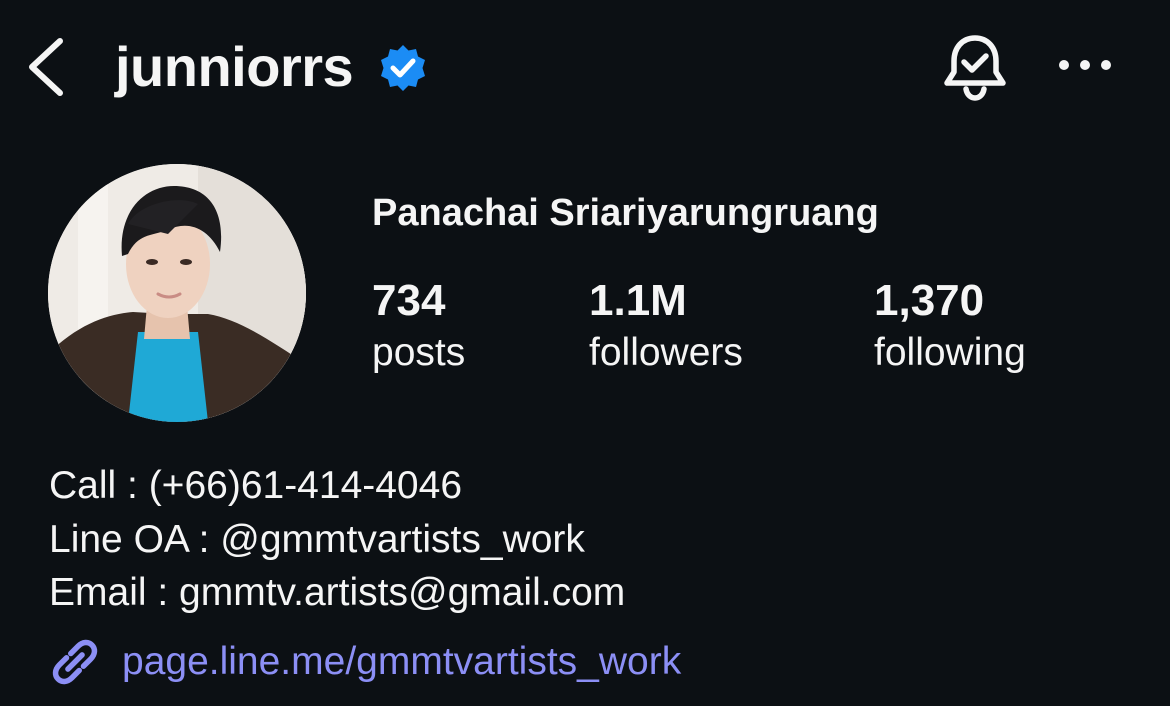  What do you see at coordinates (234, 66) in the screenshot?
I see `profile-username: junniorrs` at bounding box center [234, 66].